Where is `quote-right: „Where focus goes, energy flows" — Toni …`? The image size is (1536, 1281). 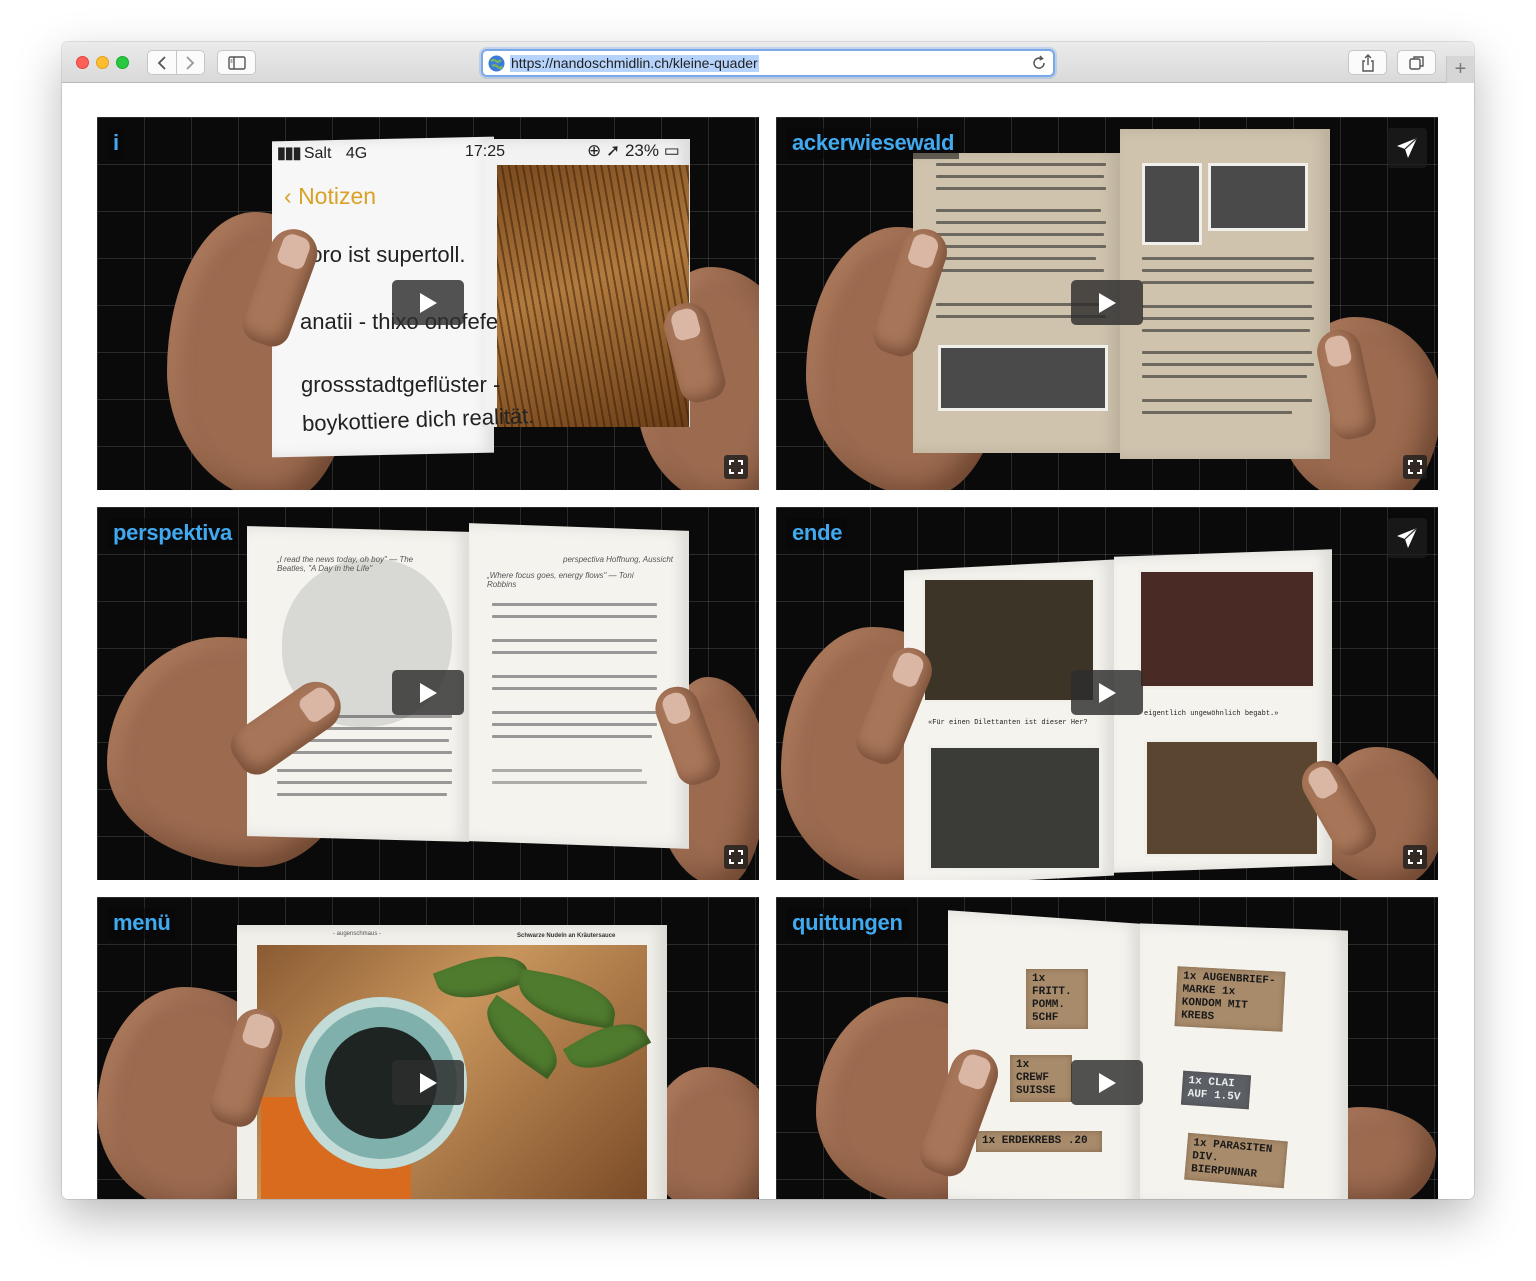 quote-right: „Where focus goes, energy flows" — Toni … is located at coordinates (560, 580).